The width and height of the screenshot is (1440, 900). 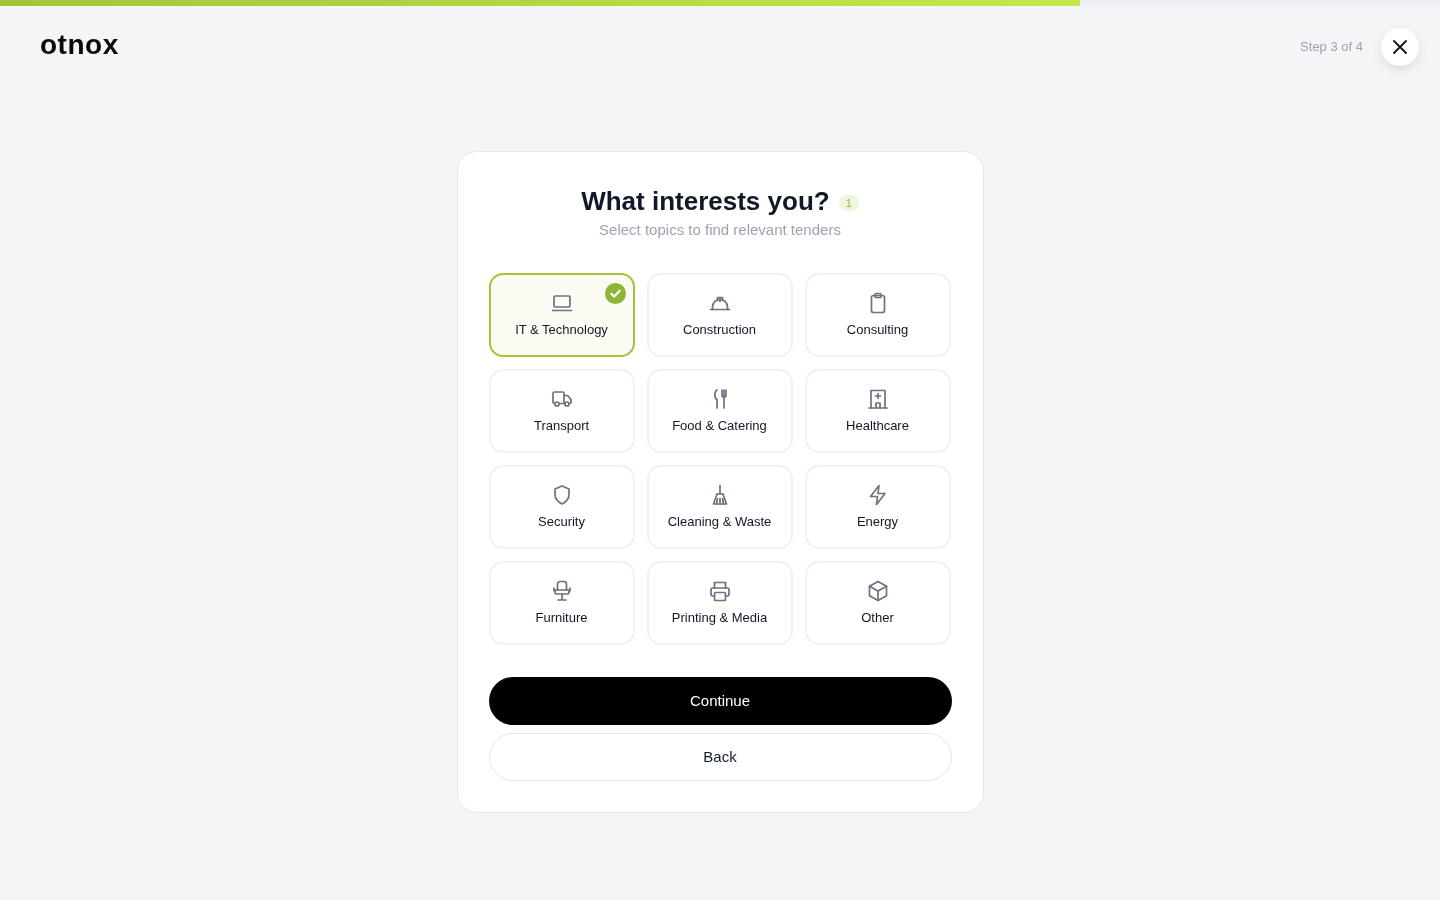 I want to click on close-button, so click(x=1400, y=47).